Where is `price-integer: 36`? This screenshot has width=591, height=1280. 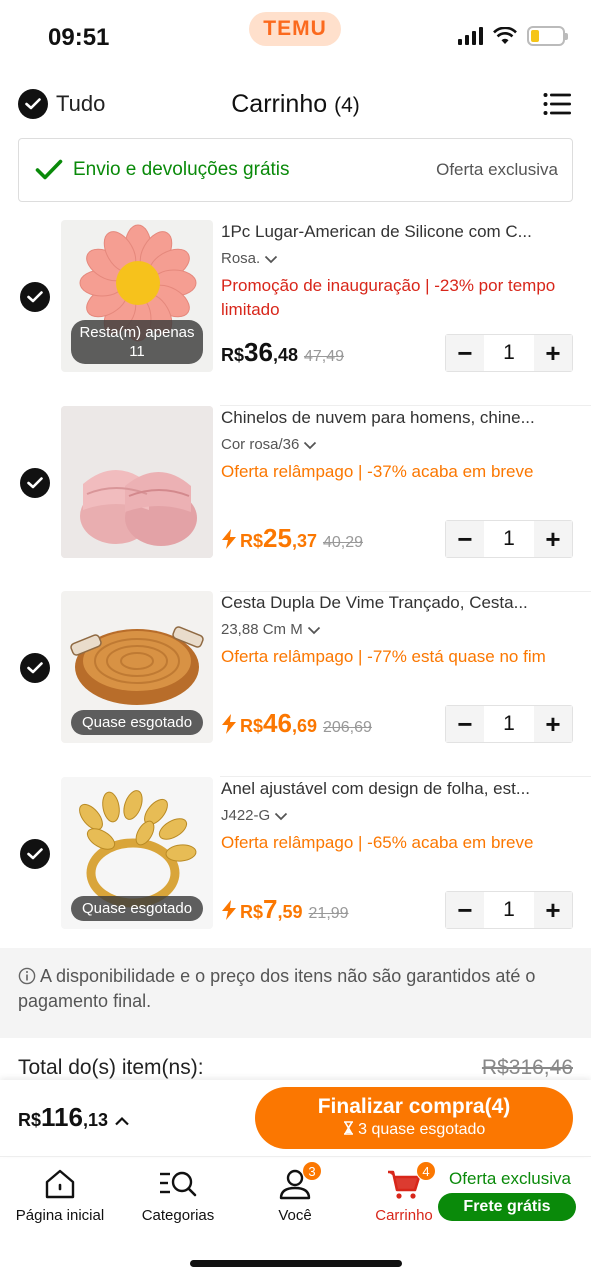 price-integer: 36 is located at coordinates (258, 352).